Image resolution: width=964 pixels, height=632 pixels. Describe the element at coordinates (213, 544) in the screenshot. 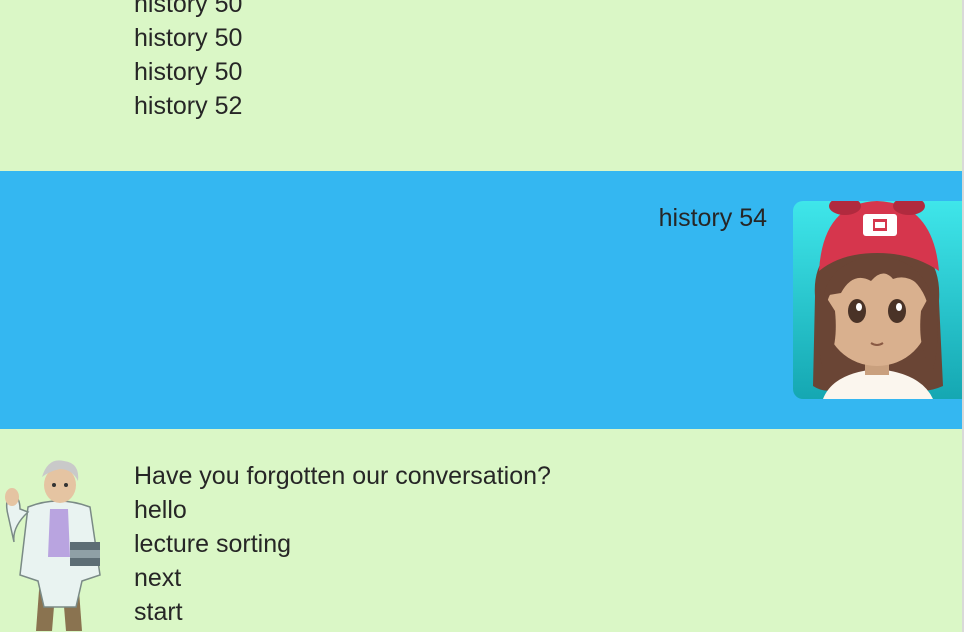

I see `message-line: lecture sorting` at that location.